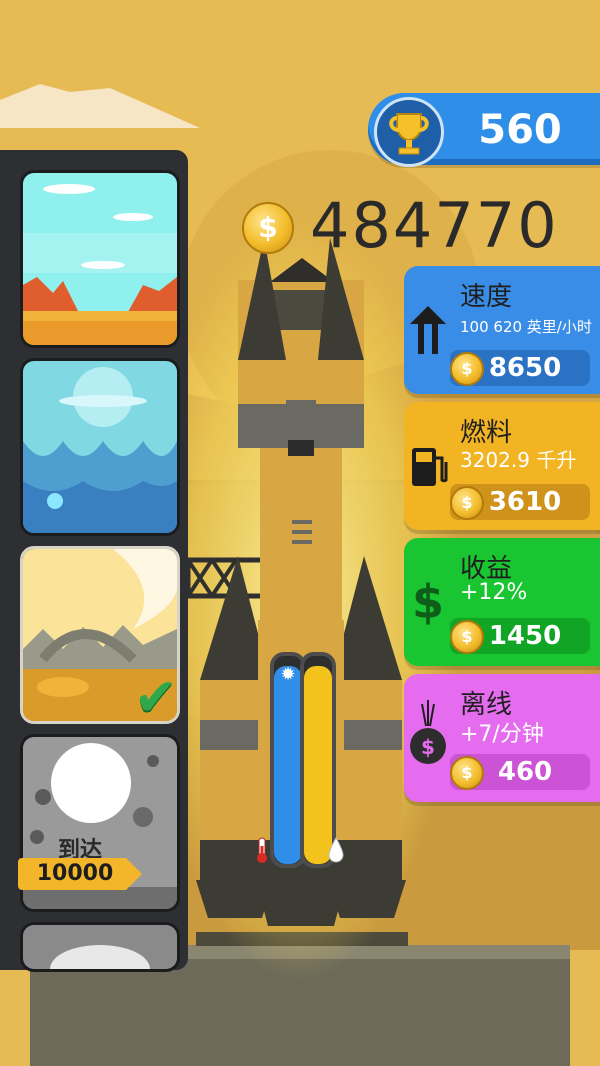  I want to click on money-bag-icon: $, so click(428, 738).